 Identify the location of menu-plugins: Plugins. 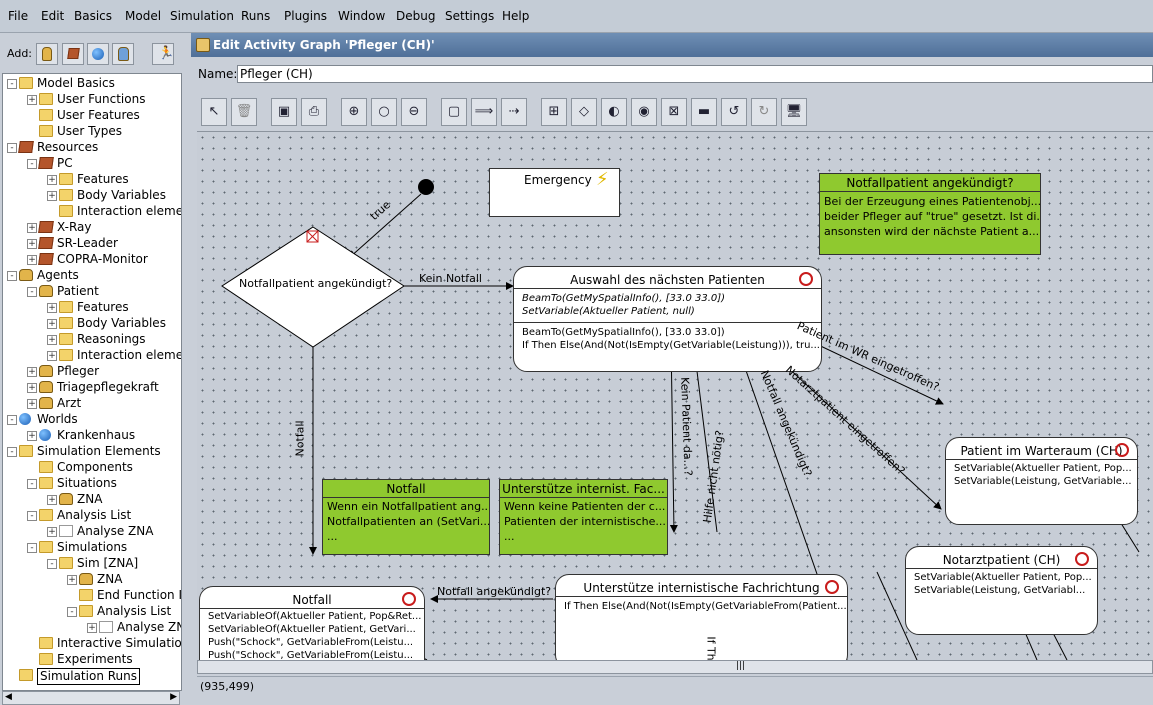
(305, 16).